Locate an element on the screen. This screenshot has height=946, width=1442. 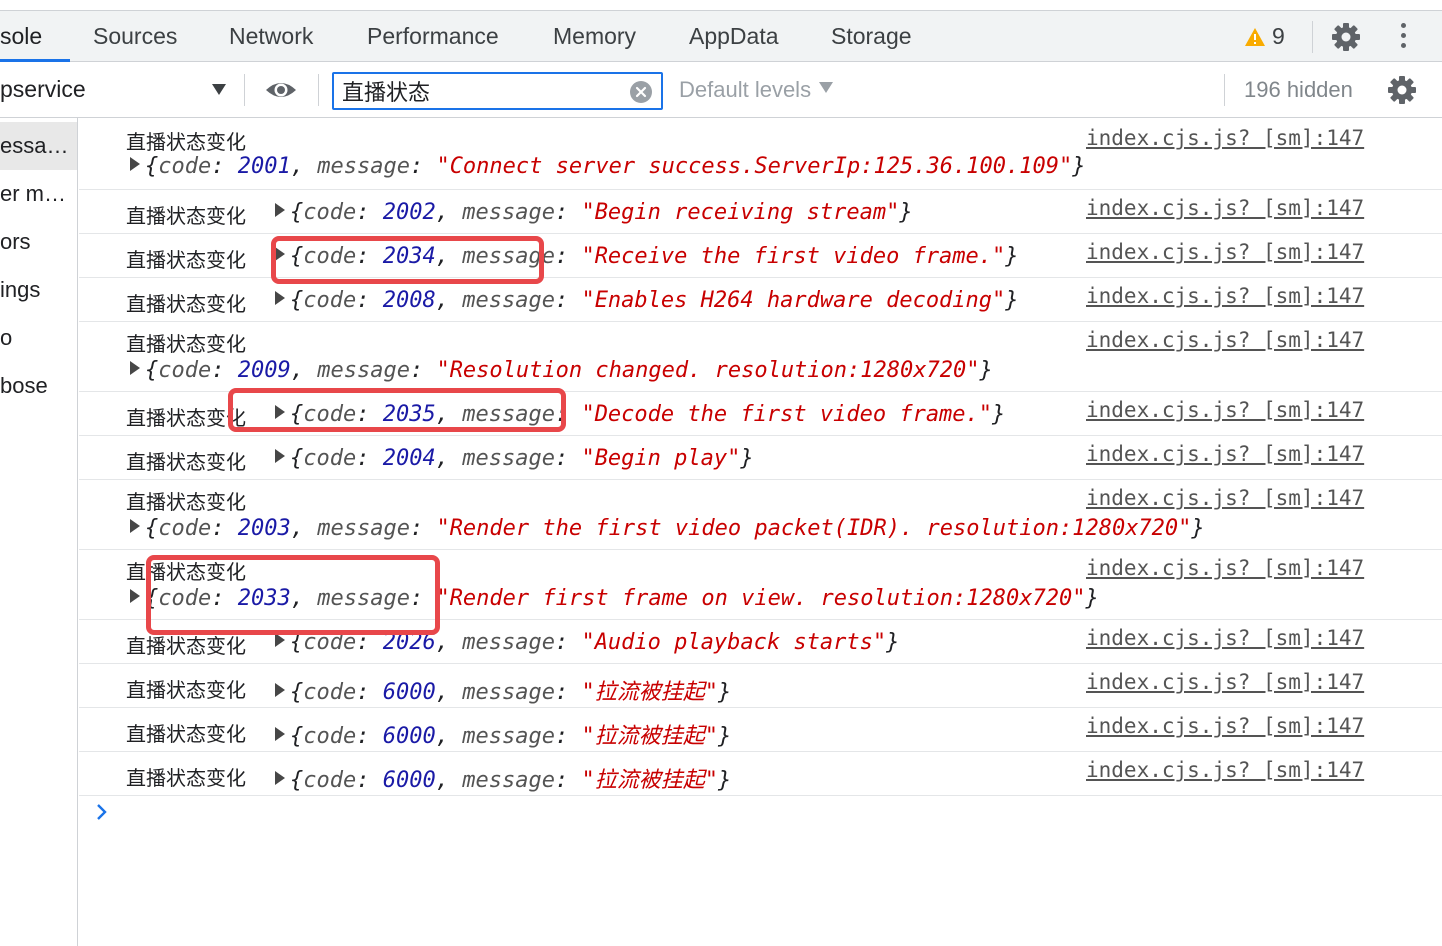
context-selector: pservice is located at coordinates (43, 89).